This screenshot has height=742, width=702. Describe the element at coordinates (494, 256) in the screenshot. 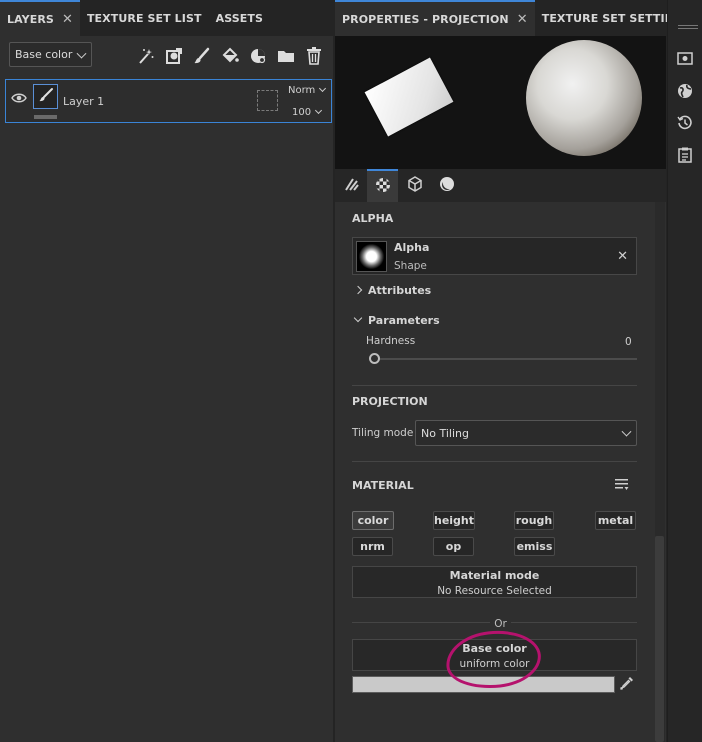

I see `alpha-resource: Alpha Shape ✕` at that location.